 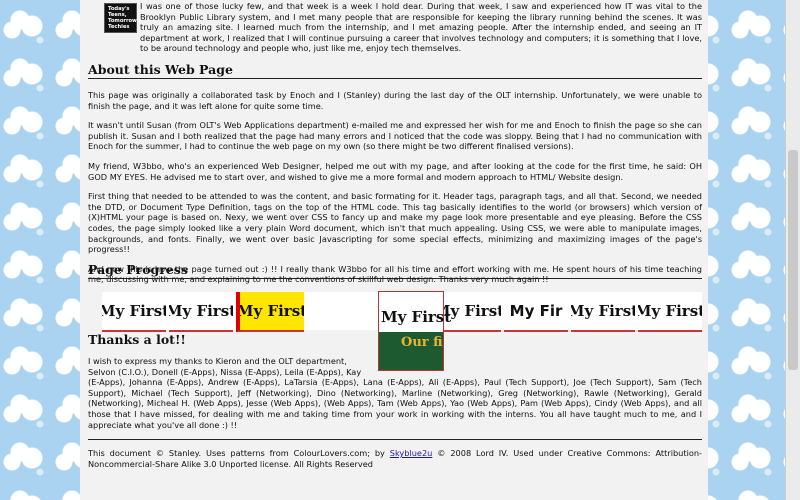 I want to click on footer-divider, so click(x=395, y=440).